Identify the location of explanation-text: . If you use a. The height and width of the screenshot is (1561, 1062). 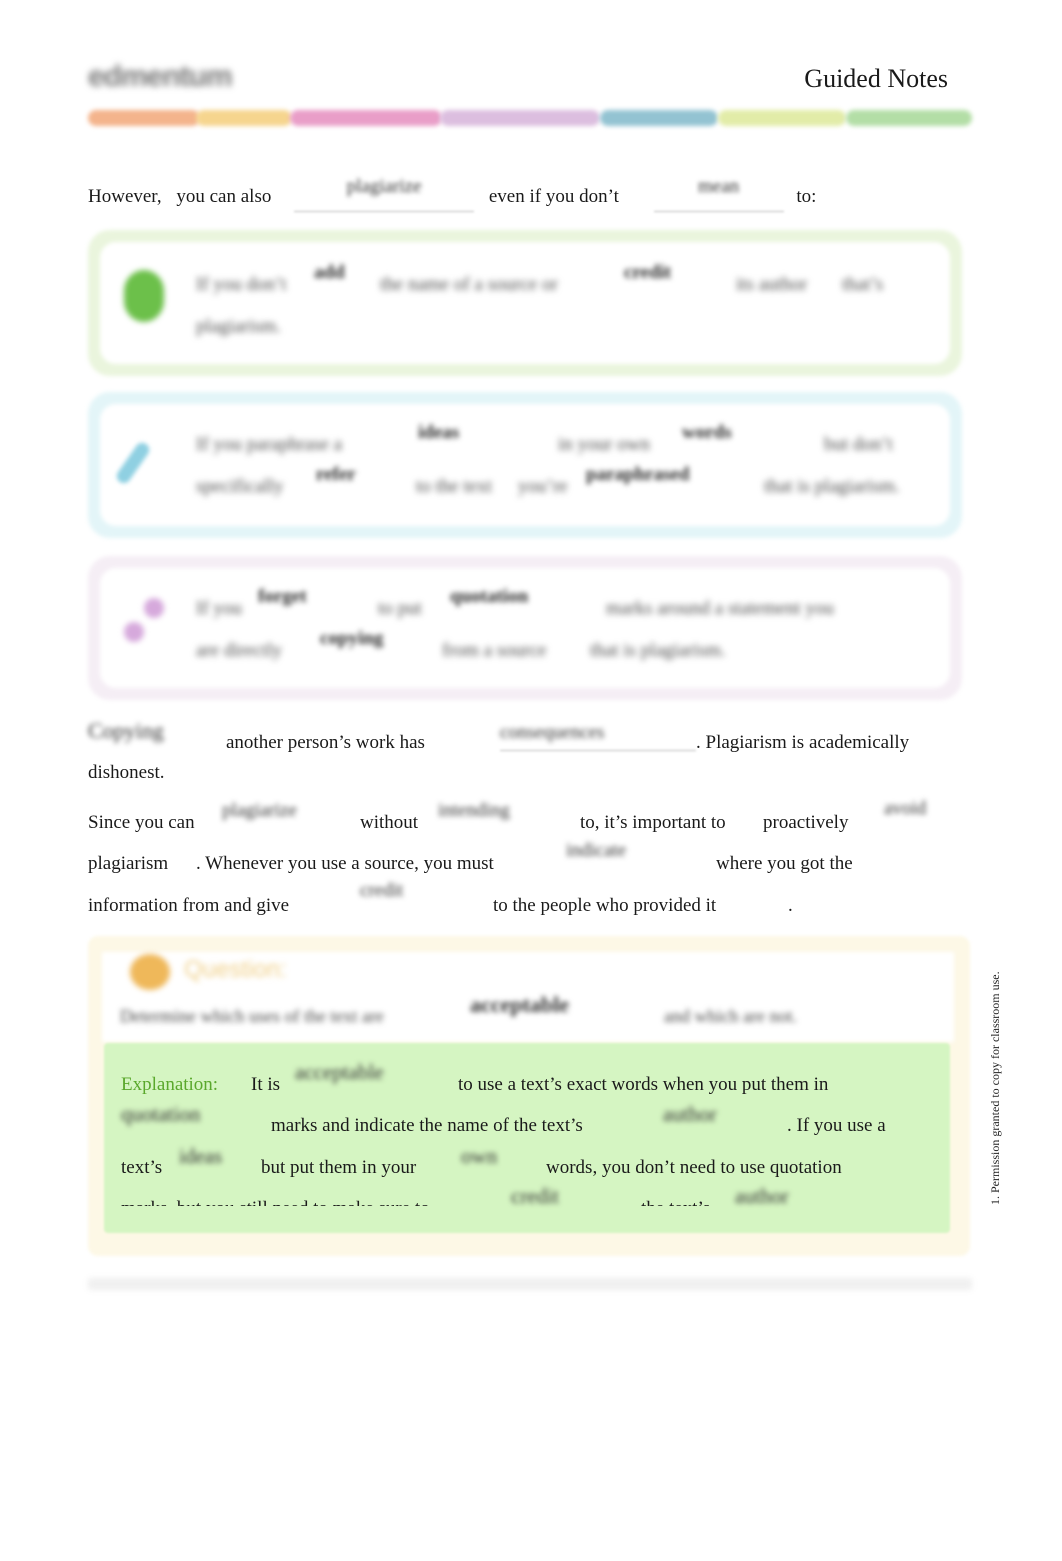
(836, 1125).